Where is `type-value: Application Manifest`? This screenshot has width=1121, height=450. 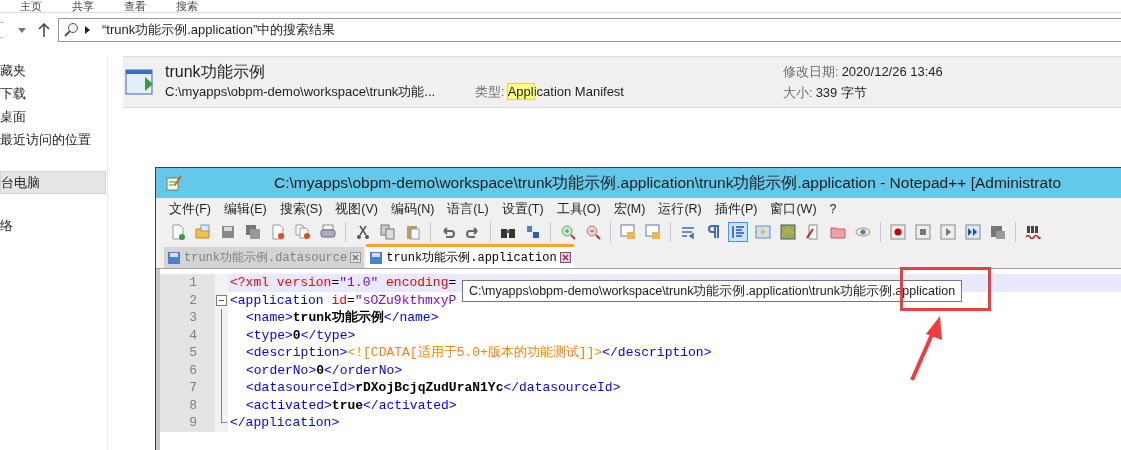
type-value: Application Manifest is located at coordinates (565, 92).